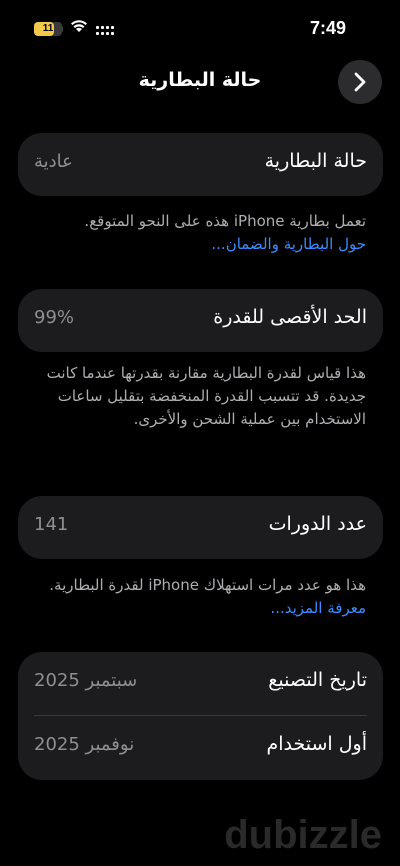 The width and height of the screenshot is (400, 866). Describe the element at coordinates (84, 744) in the screenshot. I see `first-use-value: نوفمبر 2025` at that location.